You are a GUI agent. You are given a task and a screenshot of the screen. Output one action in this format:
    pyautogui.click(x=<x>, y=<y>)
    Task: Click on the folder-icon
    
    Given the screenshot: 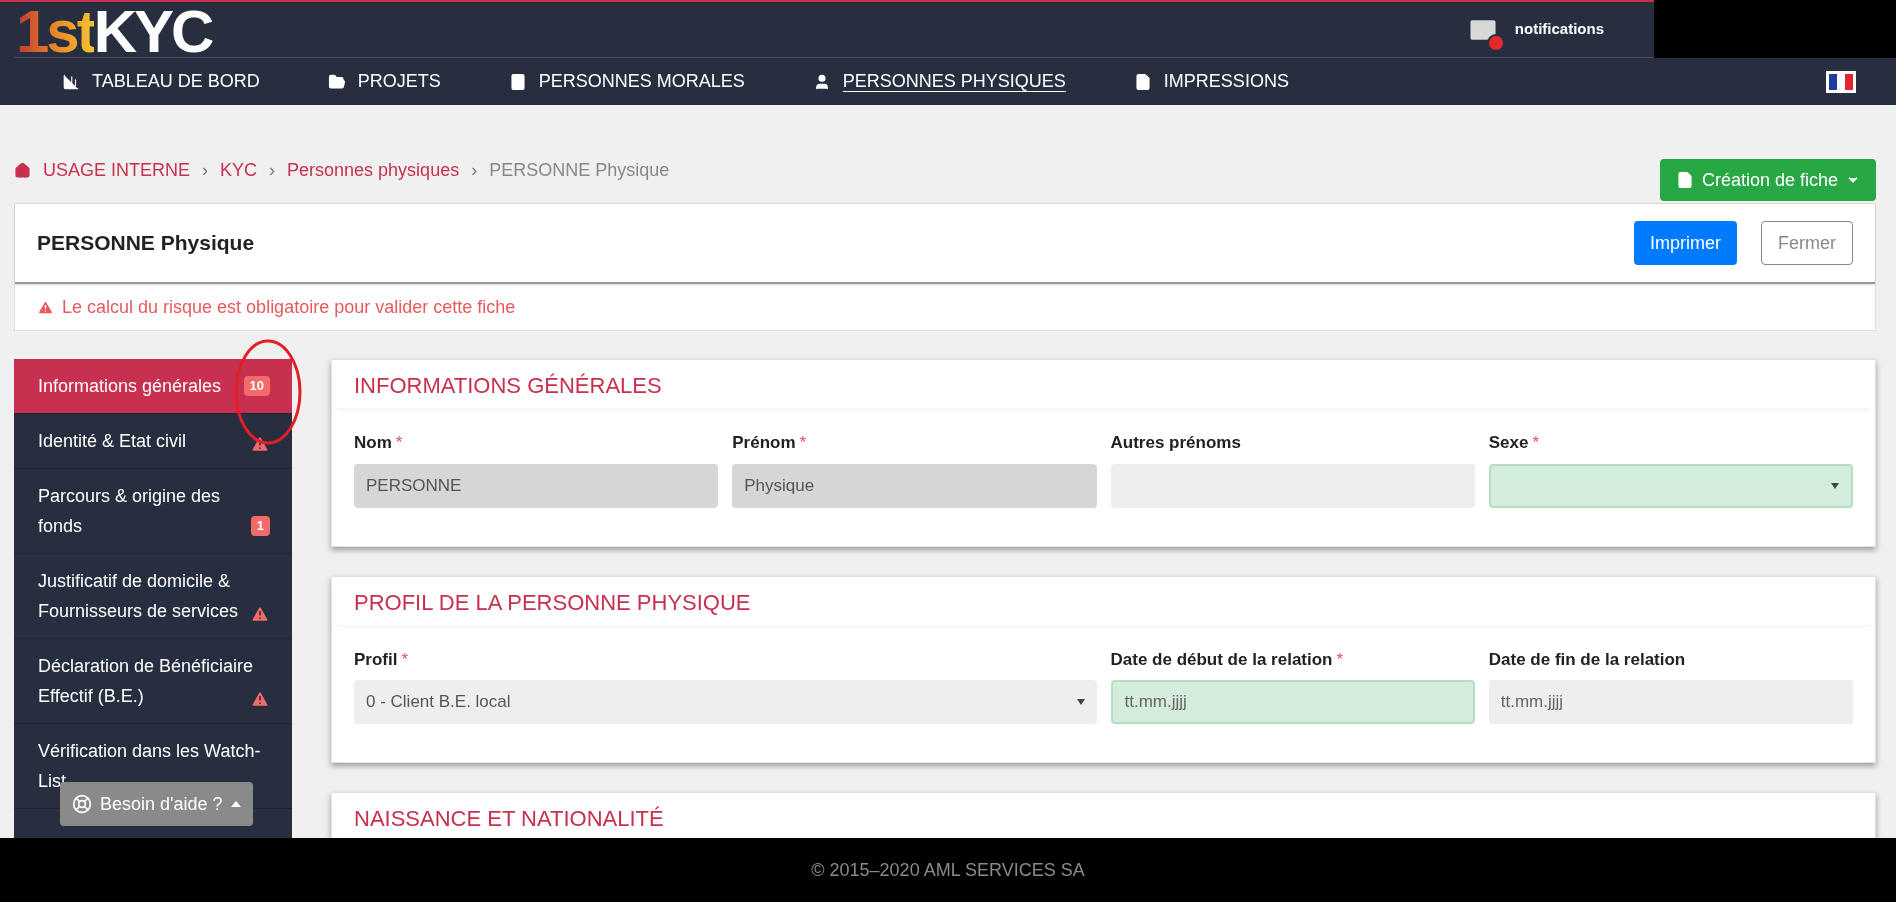 What is the action you would take?
    pyautogui.click(x=336, y=81)
    